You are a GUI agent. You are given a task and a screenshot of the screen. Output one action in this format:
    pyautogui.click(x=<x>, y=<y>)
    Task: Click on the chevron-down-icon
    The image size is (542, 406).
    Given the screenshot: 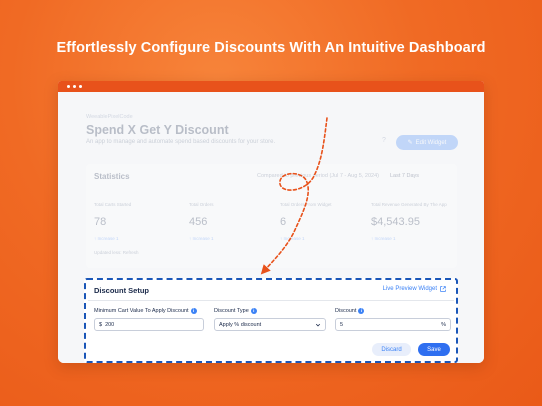 What is the action you would take?
    pyautogui.click(x=318, y=324)
    